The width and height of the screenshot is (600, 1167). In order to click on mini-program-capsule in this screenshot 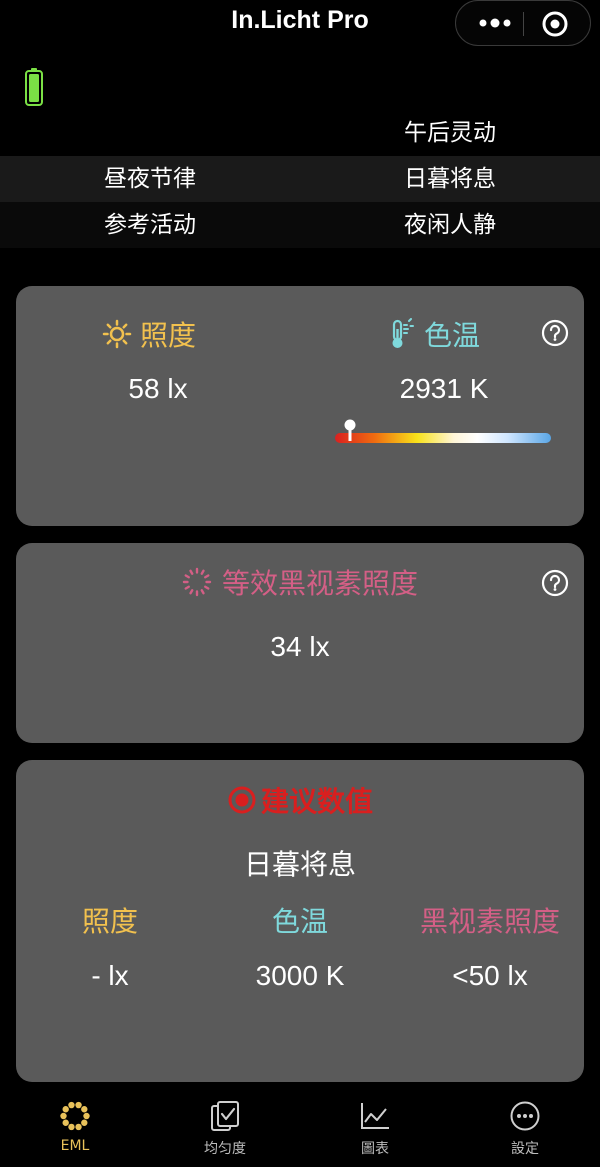, I will do `click(523, 23)`.